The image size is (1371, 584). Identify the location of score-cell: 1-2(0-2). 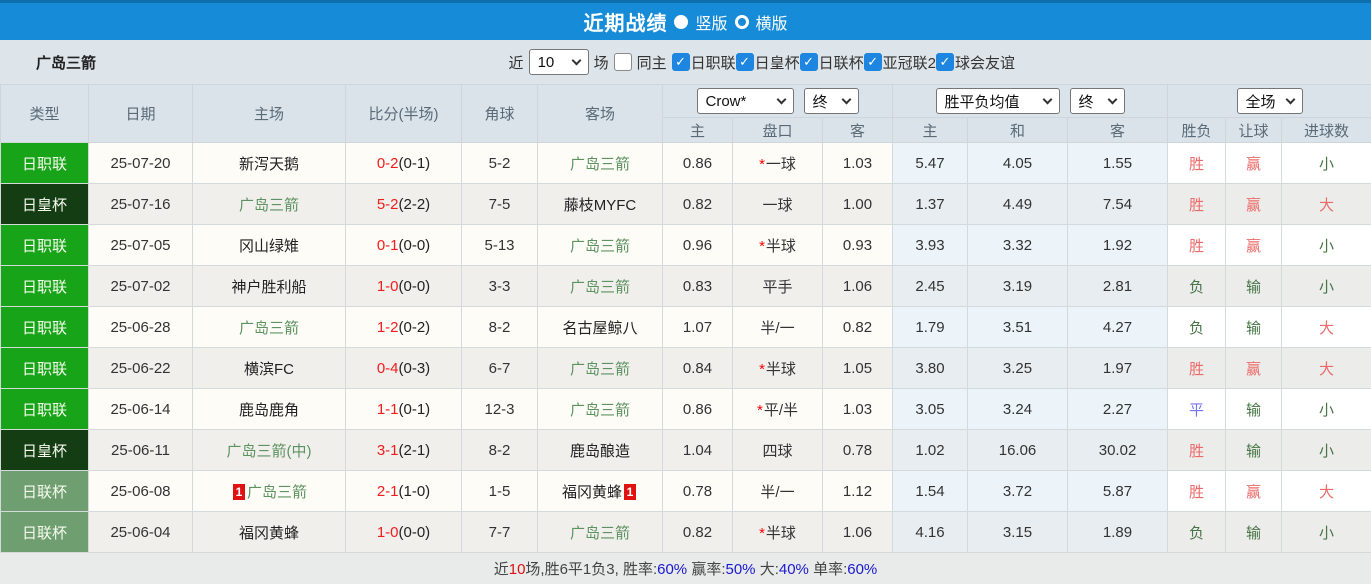
(404, 327).